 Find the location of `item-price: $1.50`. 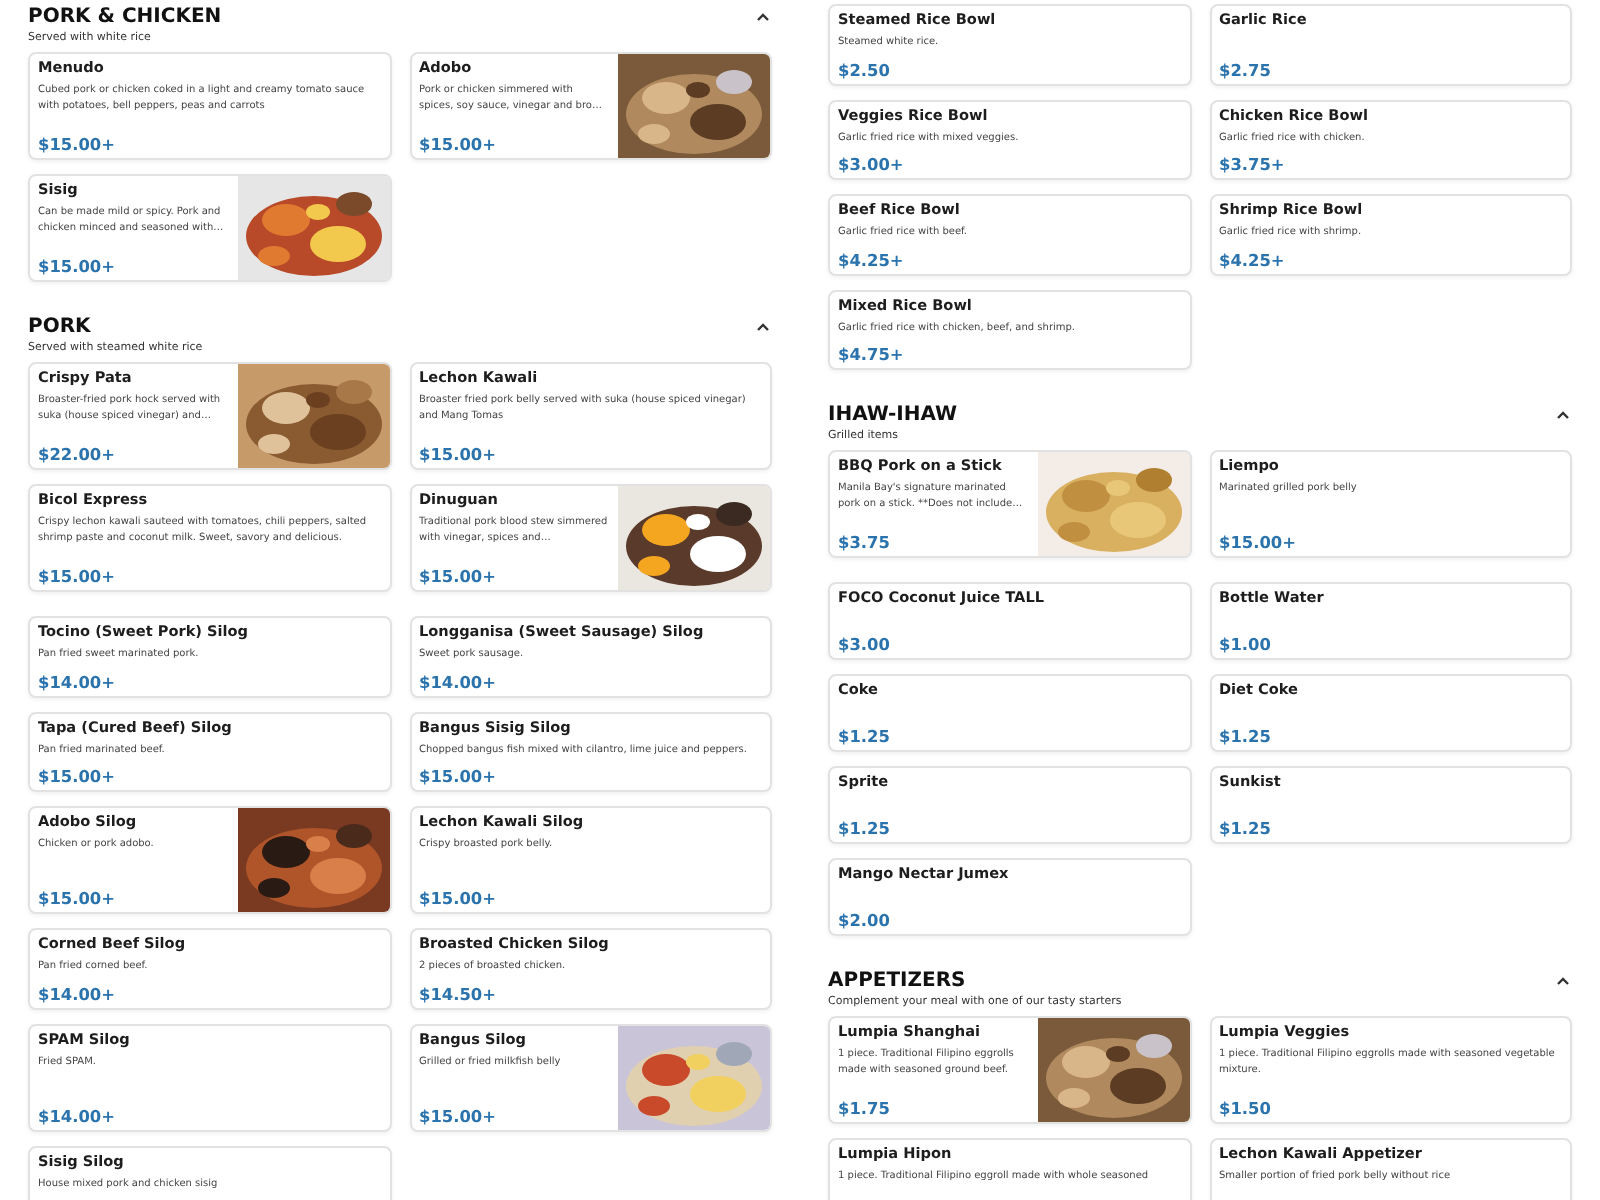

item-price: $1.50 is located at coordinates (1246, 1107).